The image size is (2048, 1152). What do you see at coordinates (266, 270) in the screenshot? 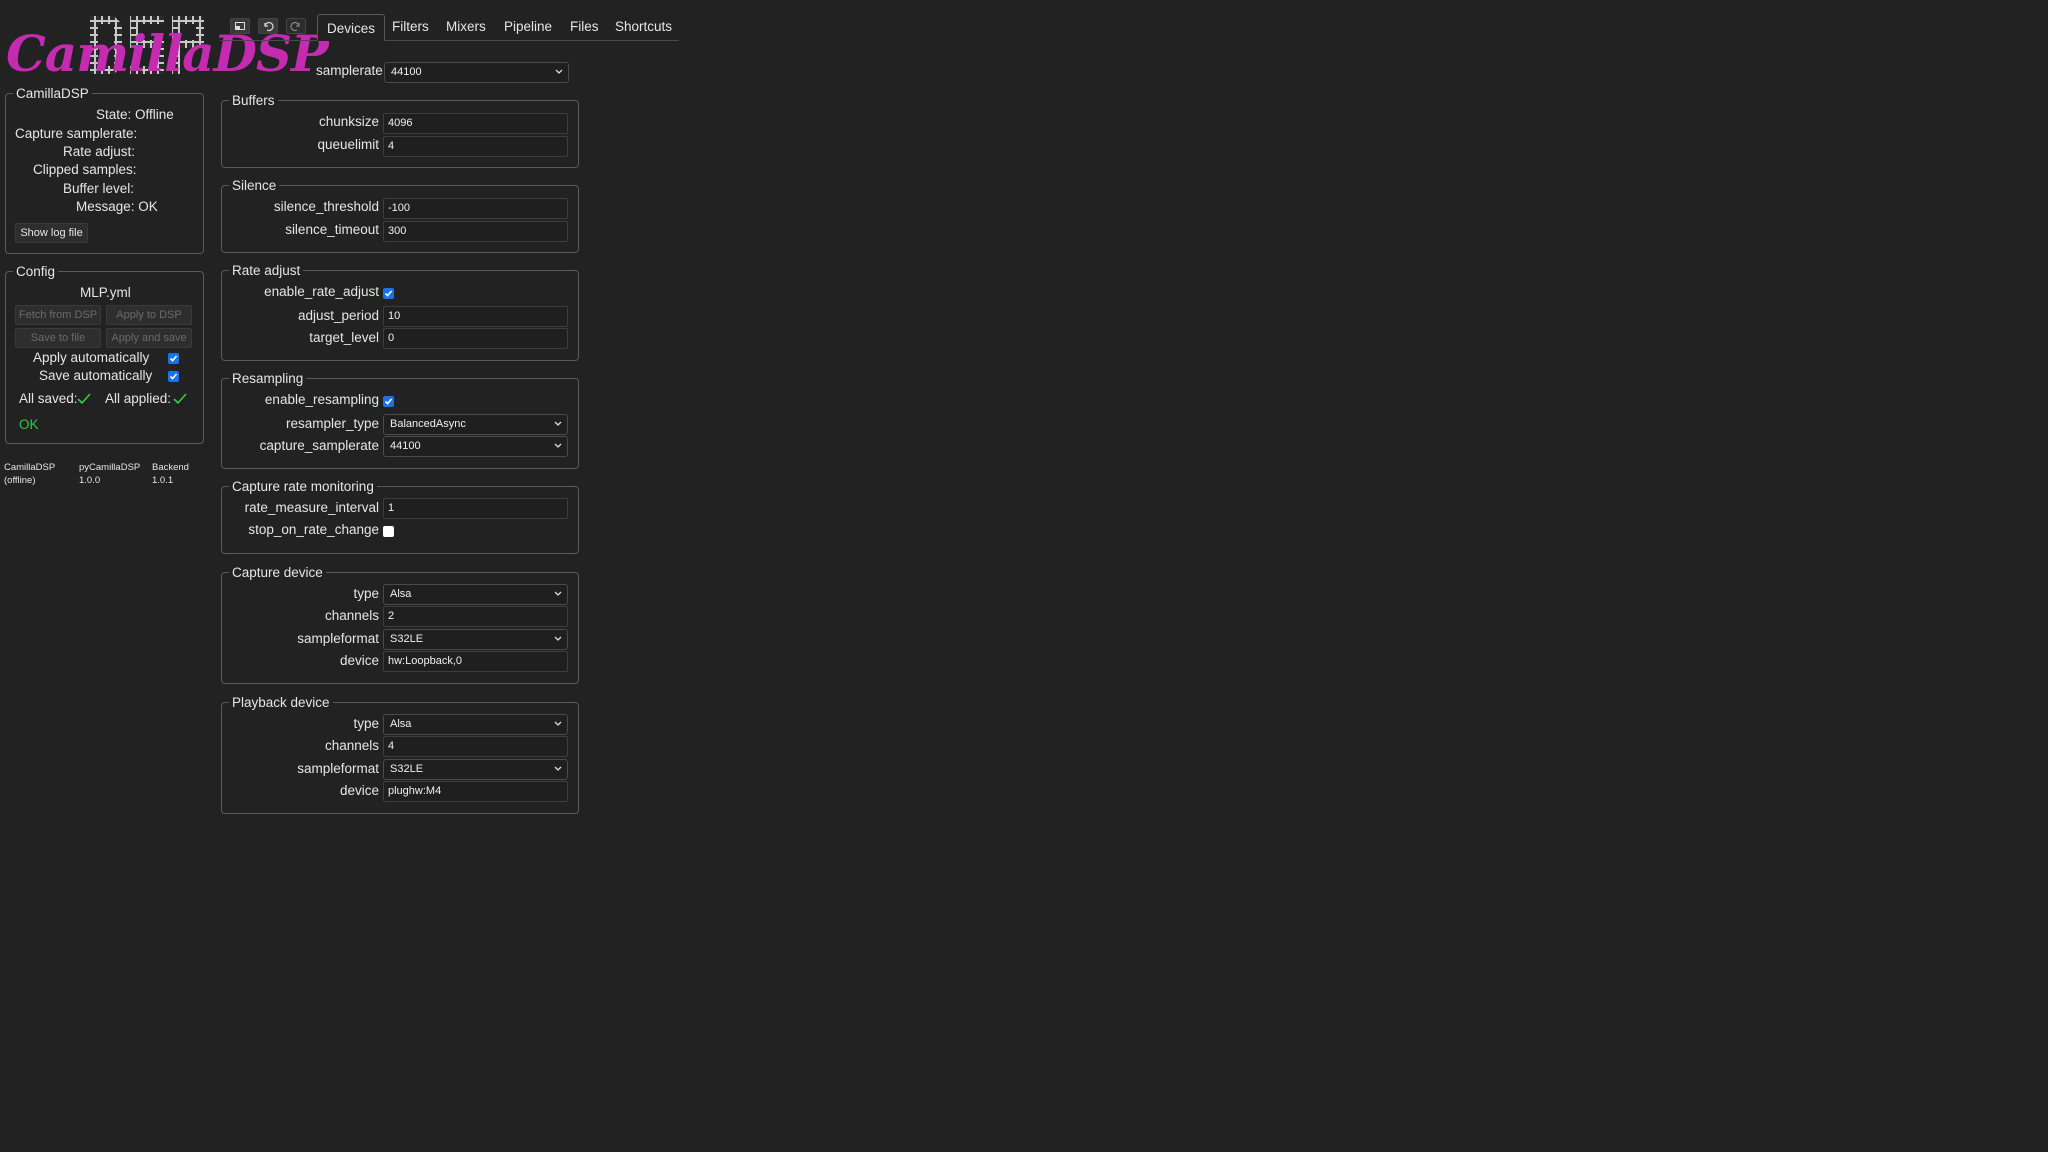
I see `rate-adjust-legend: Rate adjust` at bounding box center [266, 270].